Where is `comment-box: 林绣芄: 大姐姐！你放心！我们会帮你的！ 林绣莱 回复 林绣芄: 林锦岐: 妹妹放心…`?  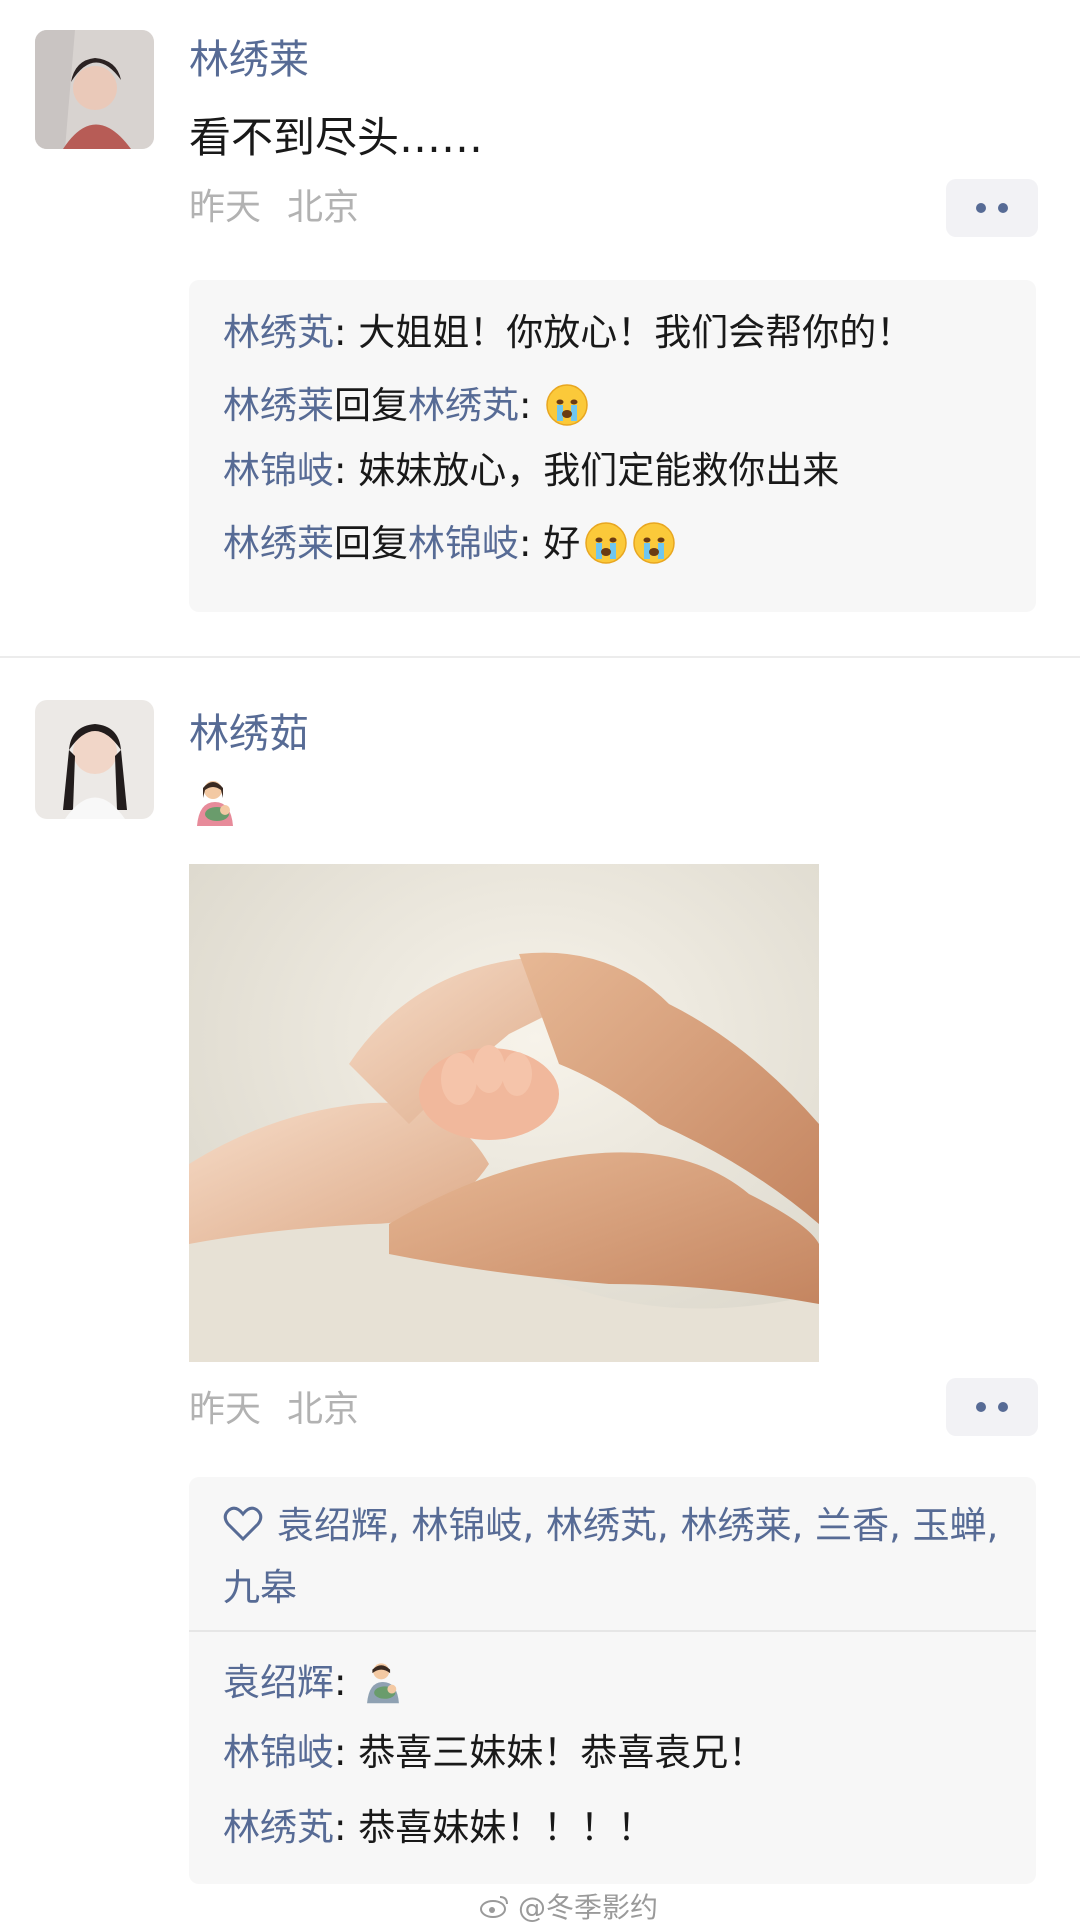 comment-box: 林绣芄: 大姐姐！你放心！我们会帮你的！ 林绣莱 回复 林绣芄: 林锦岐: 妹妹放心… is located at coordinates (612, 446).